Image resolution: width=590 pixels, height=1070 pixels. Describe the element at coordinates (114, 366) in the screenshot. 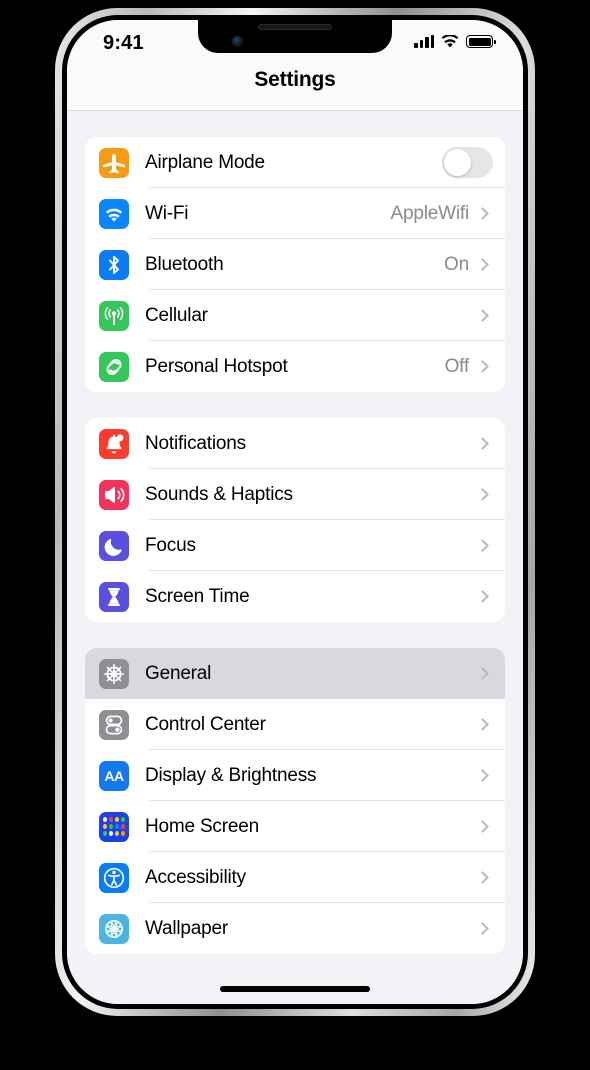

I see `hotspot-icon` at that location.